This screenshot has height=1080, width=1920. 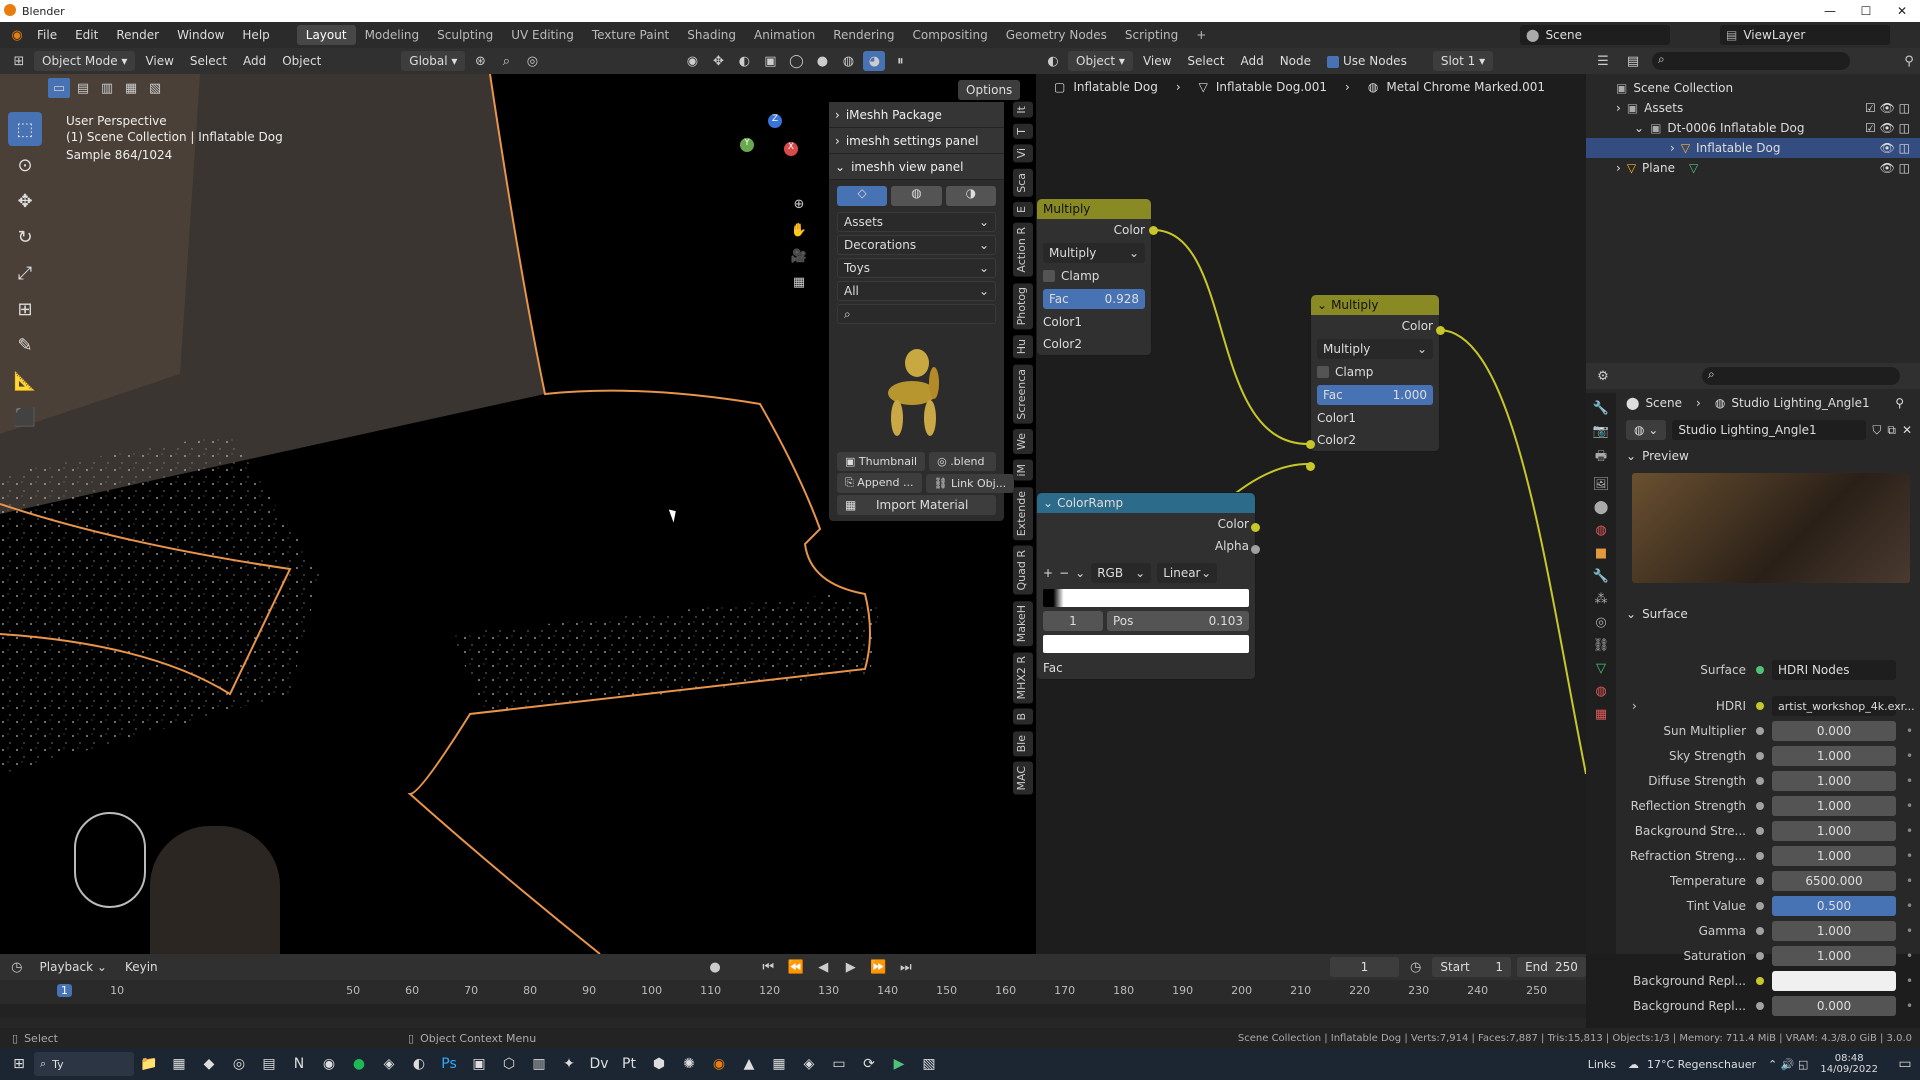 I want to click on world-property-value, so click(x=1834, y=981).